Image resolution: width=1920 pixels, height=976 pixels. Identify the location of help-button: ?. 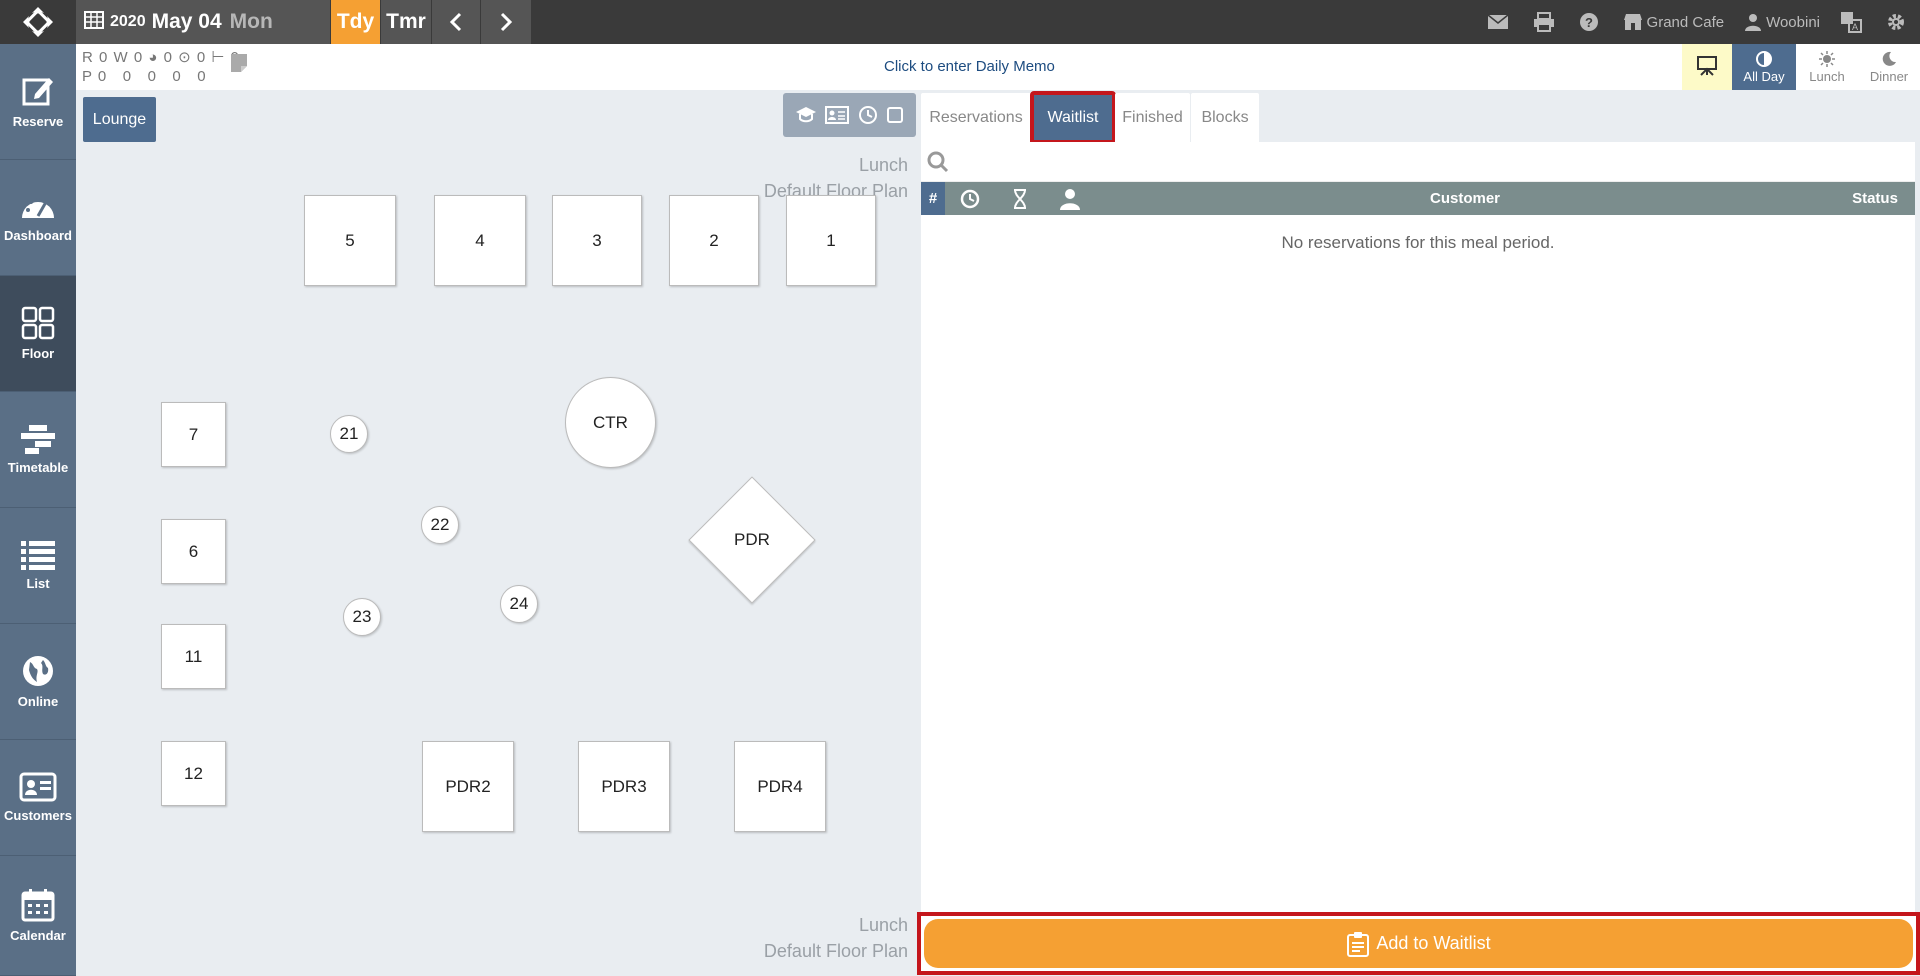
(1591, 22).